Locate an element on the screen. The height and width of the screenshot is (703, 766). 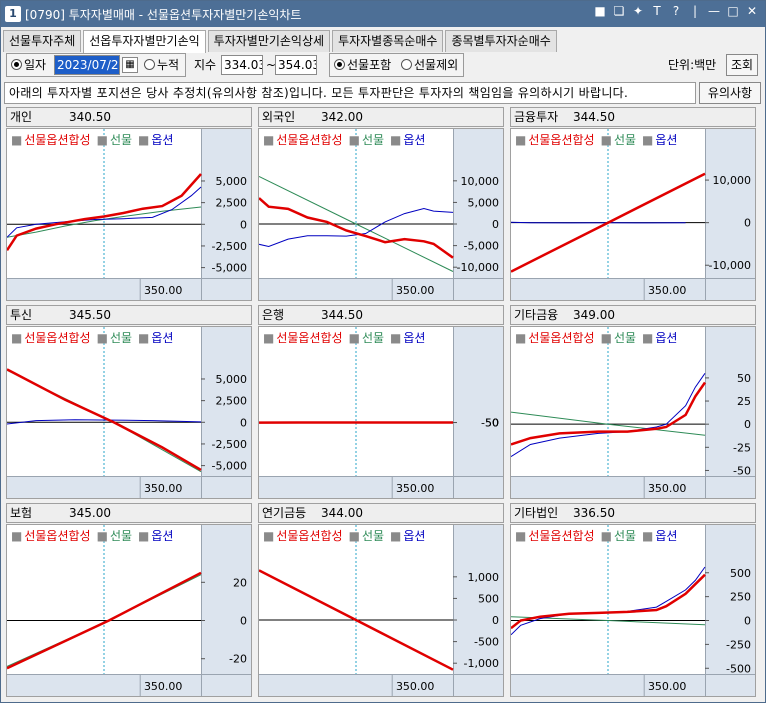
pin-icon: ✦ is located at coordinates (638, 11).